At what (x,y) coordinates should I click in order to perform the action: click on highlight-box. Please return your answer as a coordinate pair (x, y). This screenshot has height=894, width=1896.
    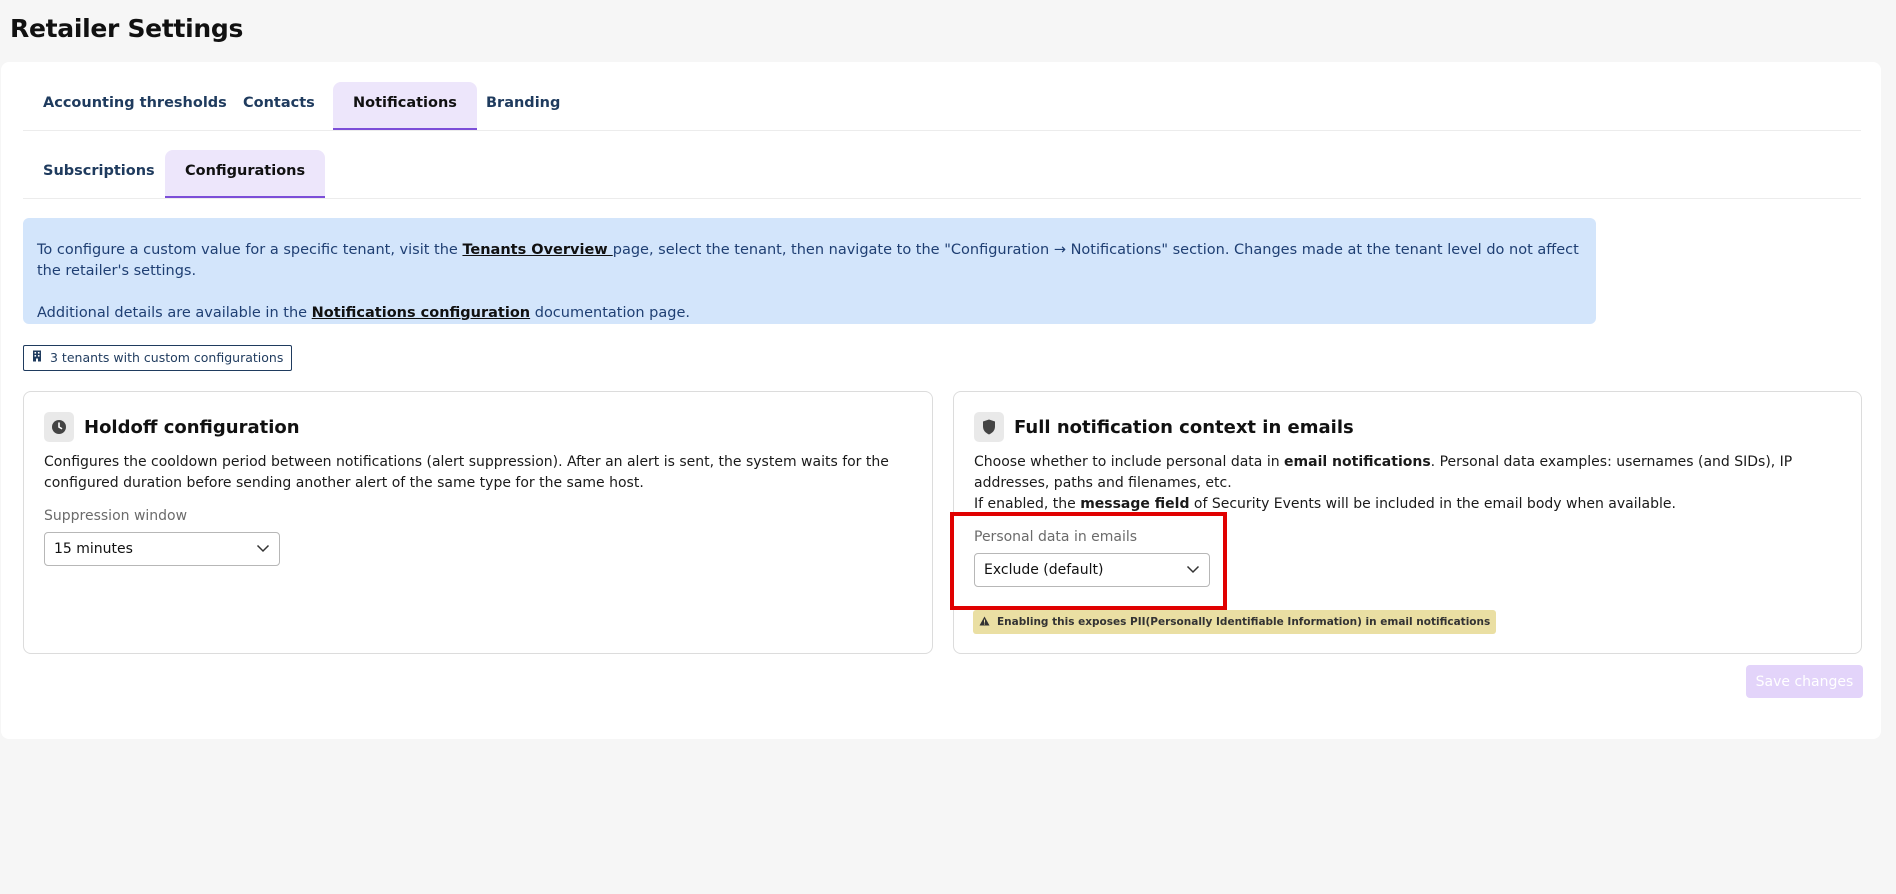
    Looking at the image, I should click on (1088, 561).